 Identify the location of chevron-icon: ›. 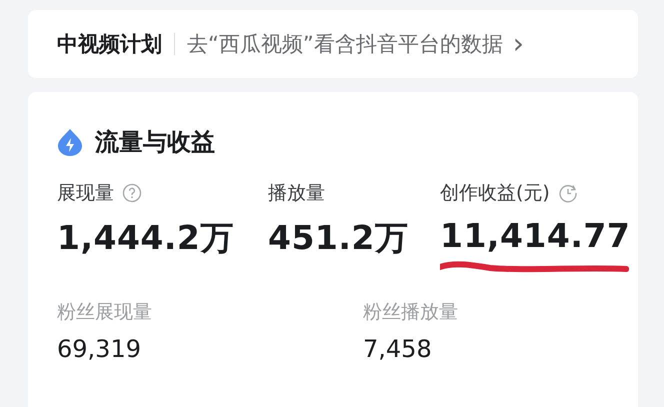
(518, 44).